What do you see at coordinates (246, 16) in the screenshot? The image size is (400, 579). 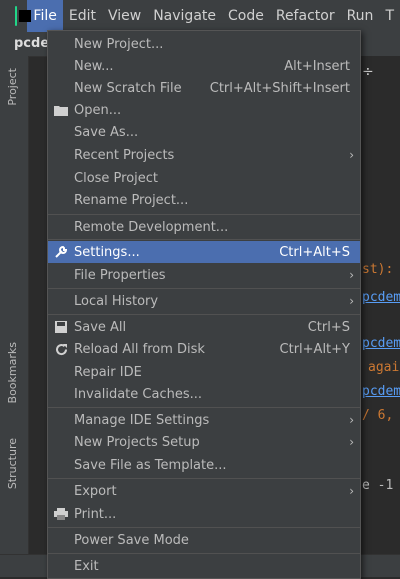 I see `menu-code: Code` at bounding box center [246, 16].